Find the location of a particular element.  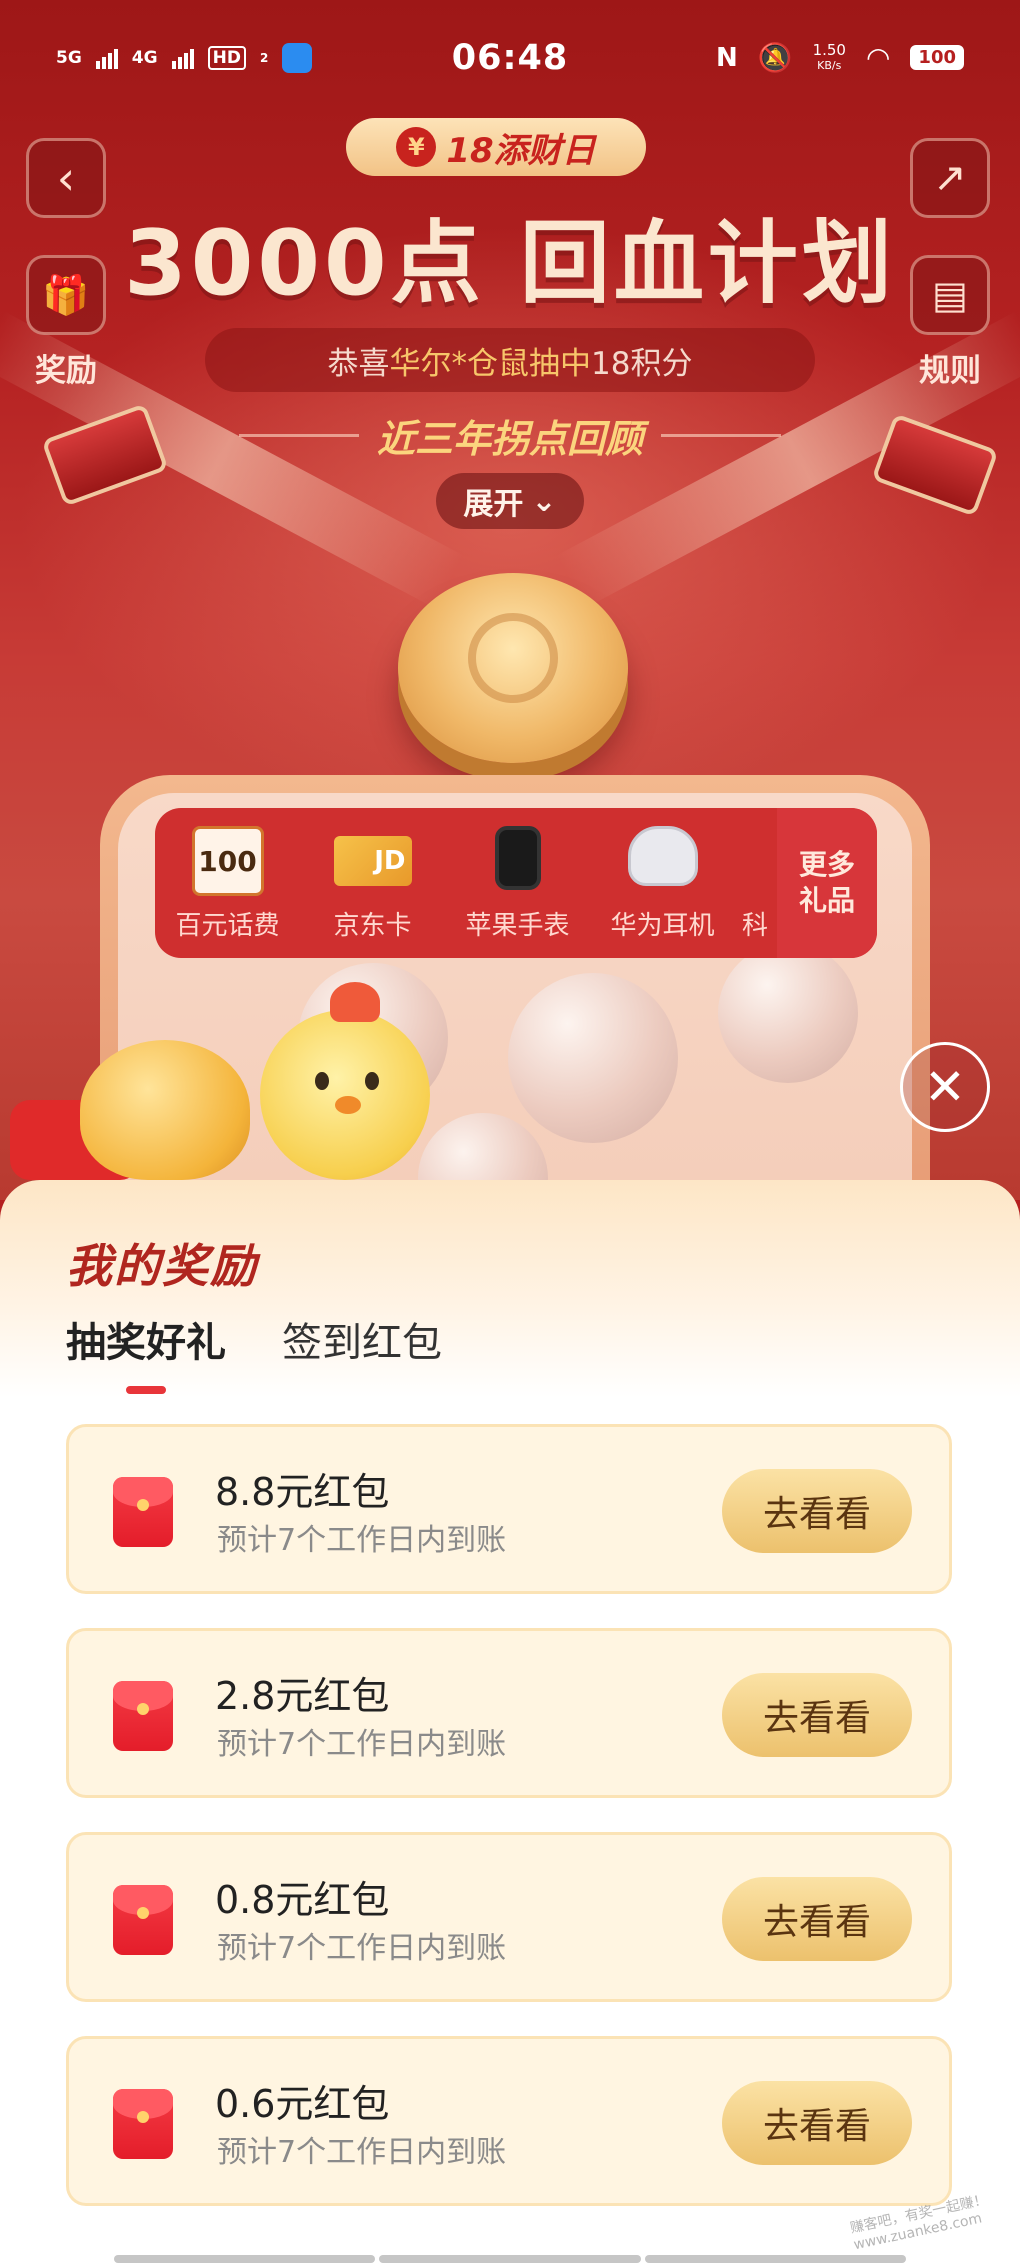

prize-label: 百元话费 is located at coordinates (227, 926).